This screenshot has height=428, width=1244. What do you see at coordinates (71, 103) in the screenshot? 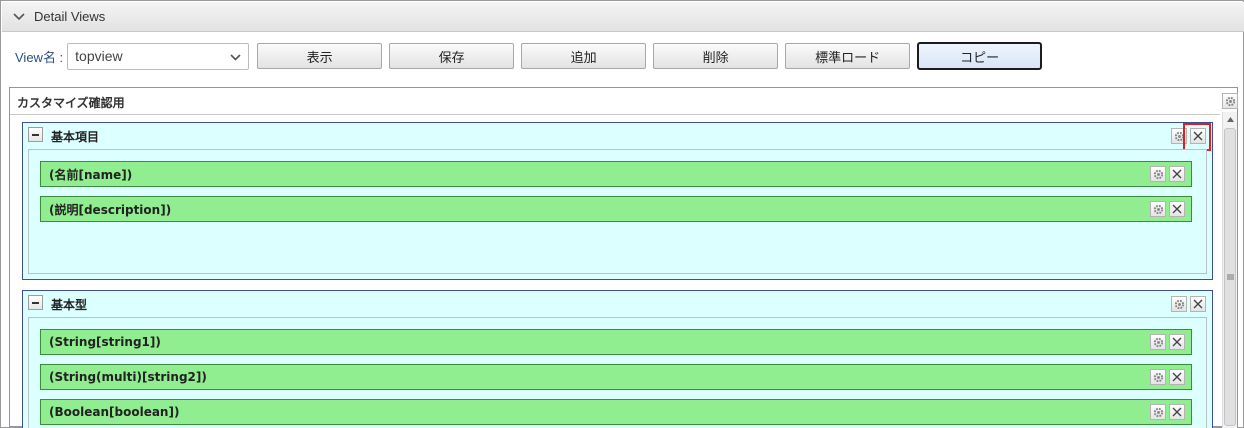
I see `layout-area-title: カスタマイズ確認用` at bounding box center [71, 103].